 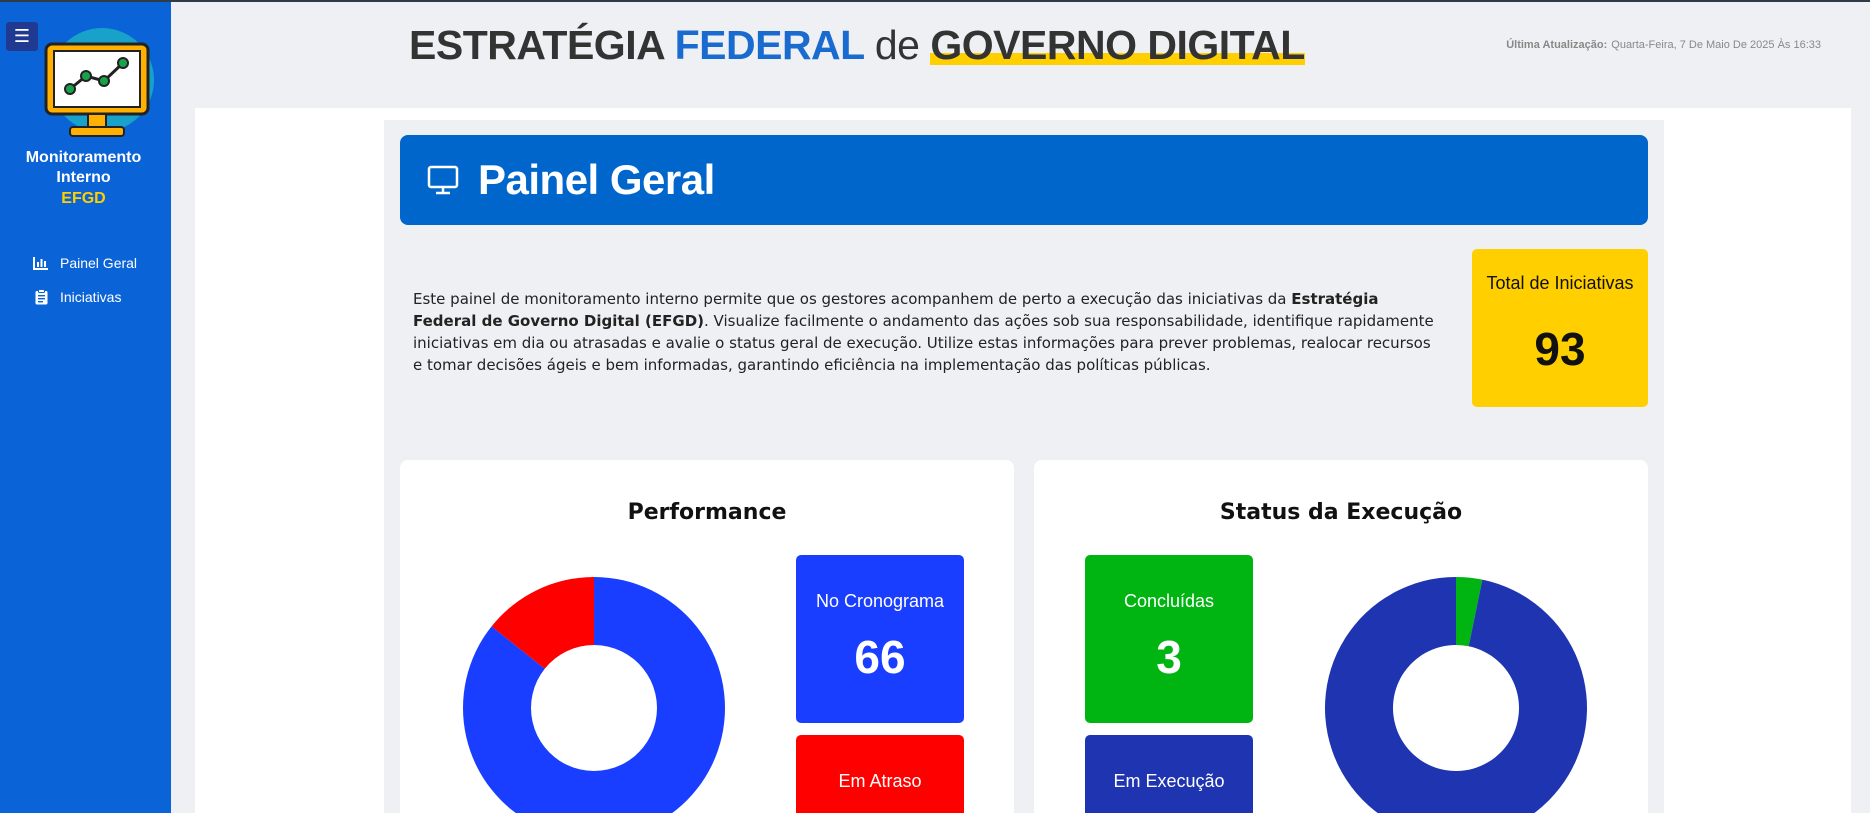 I want to click on status-donut, so click(x=1456, y=695).